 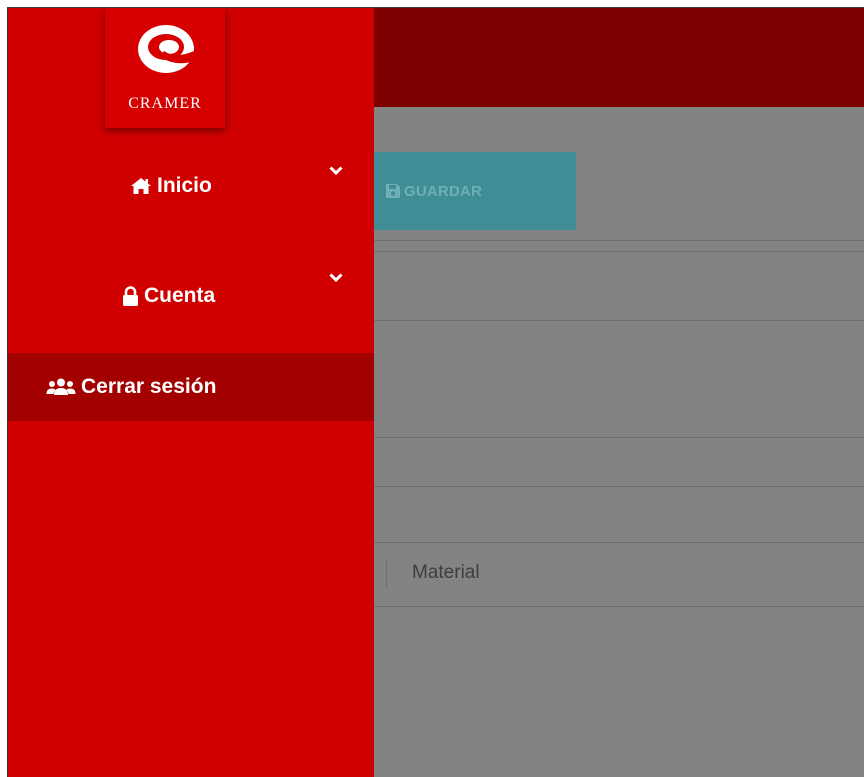 What do you see at coordinates (180, 295) in the screenshot?
I see `sidebar-item-label: Cuenta` at bounding box center [180, 295].